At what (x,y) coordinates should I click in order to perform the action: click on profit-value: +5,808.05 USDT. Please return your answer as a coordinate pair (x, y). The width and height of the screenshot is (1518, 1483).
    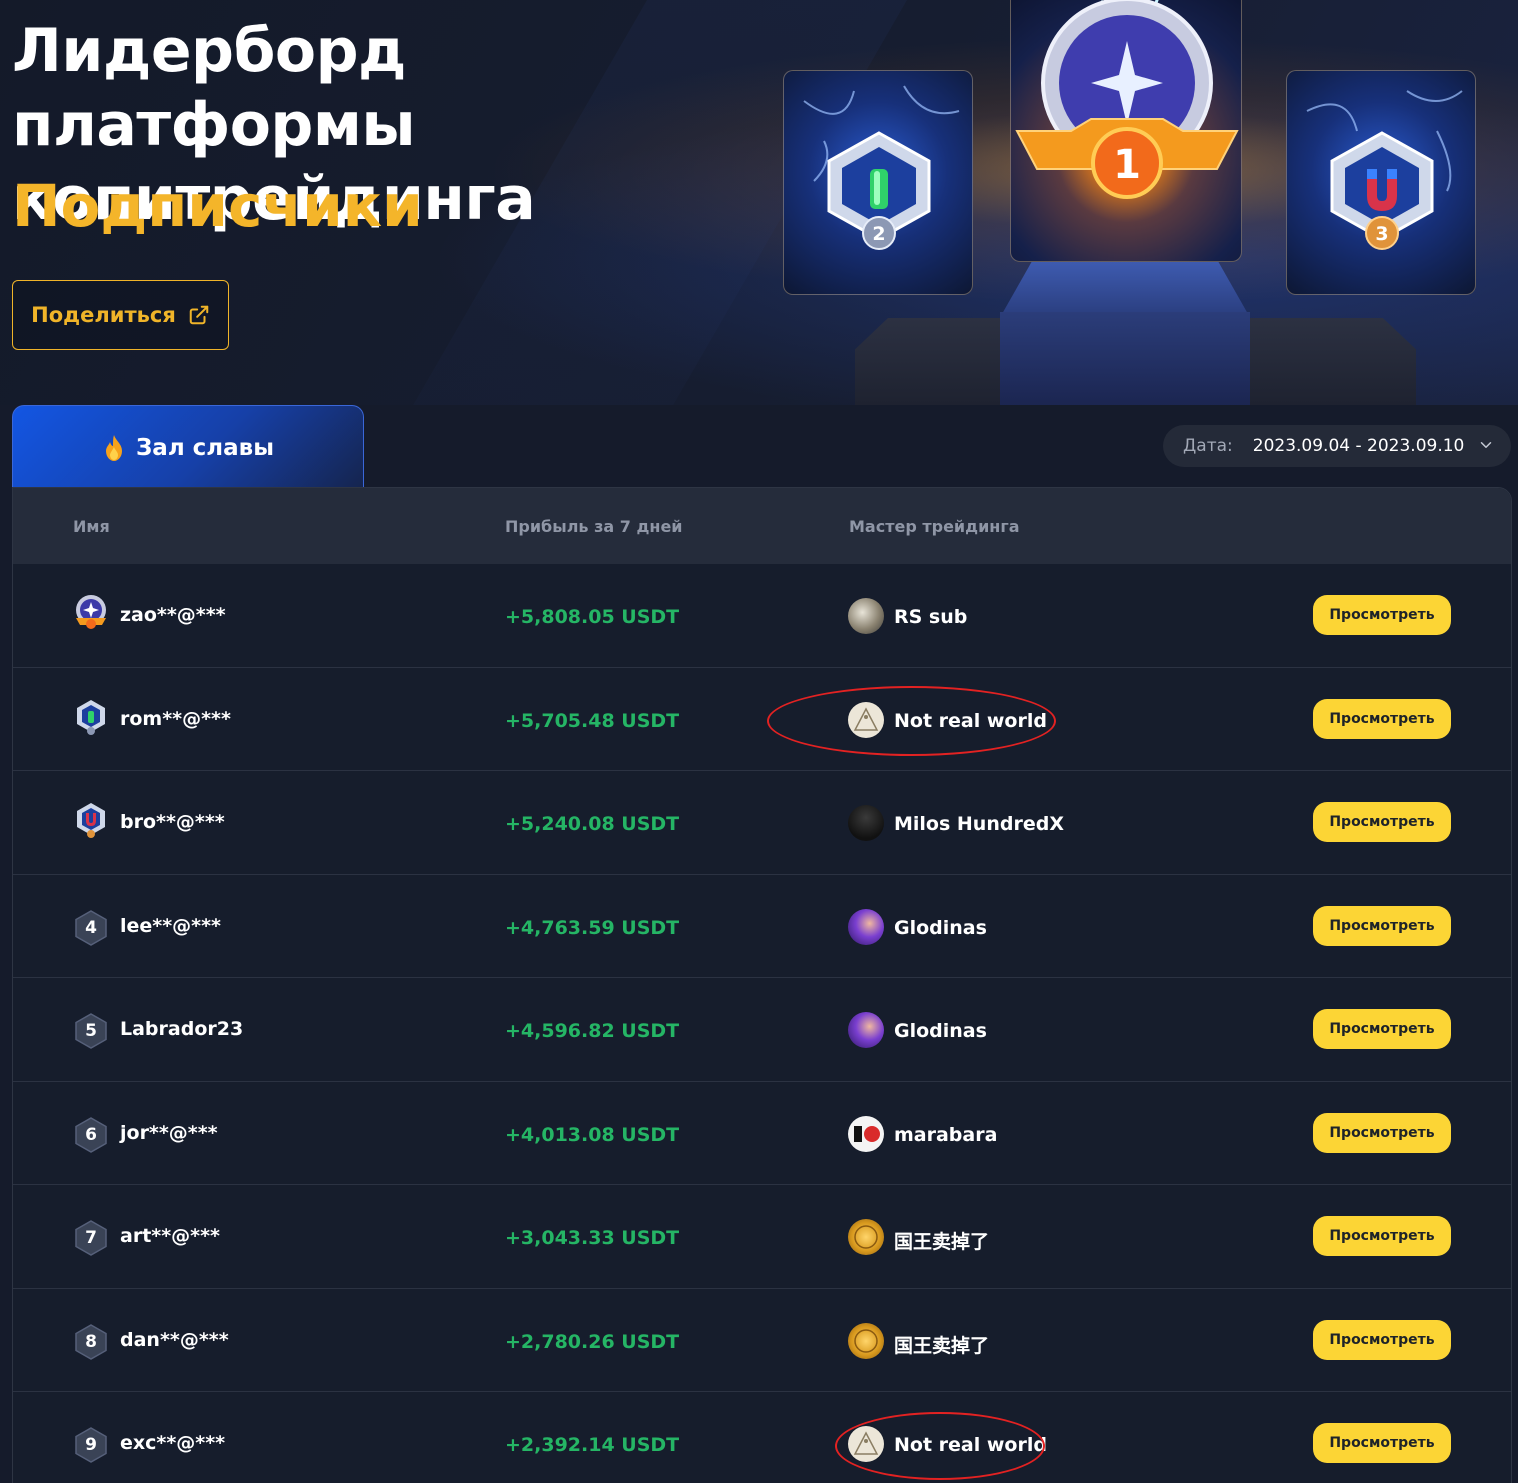
    Looking at the image, I should click on (592, 617).